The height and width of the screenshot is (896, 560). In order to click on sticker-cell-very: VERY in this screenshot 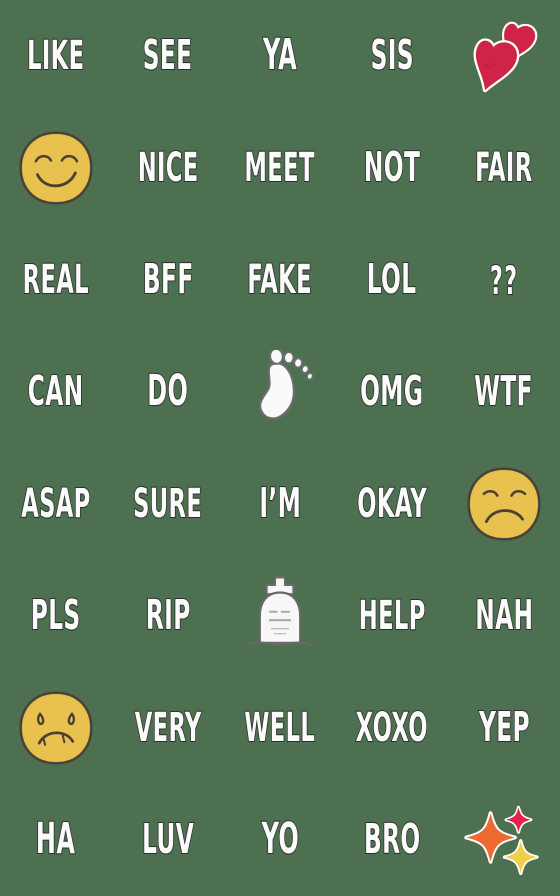, I will do `click(168, 728)`.